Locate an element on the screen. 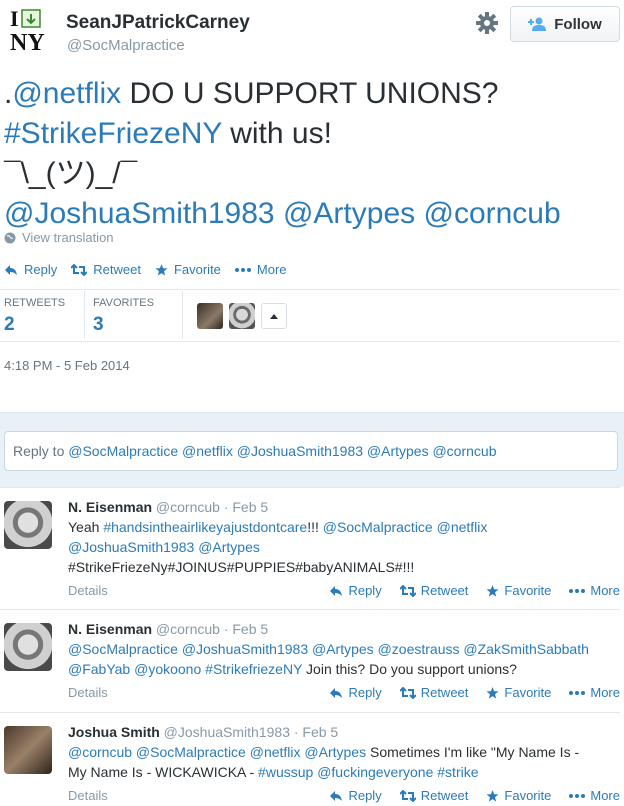  profile-name: SeanJPatrickCarney is located at coordinates (158, 23).